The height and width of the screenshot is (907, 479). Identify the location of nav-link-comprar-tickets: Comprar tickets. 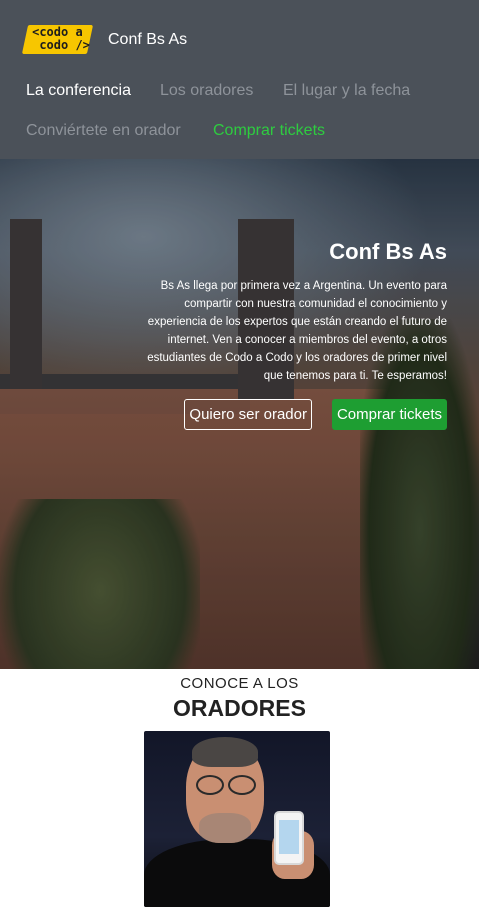
(269, 131).